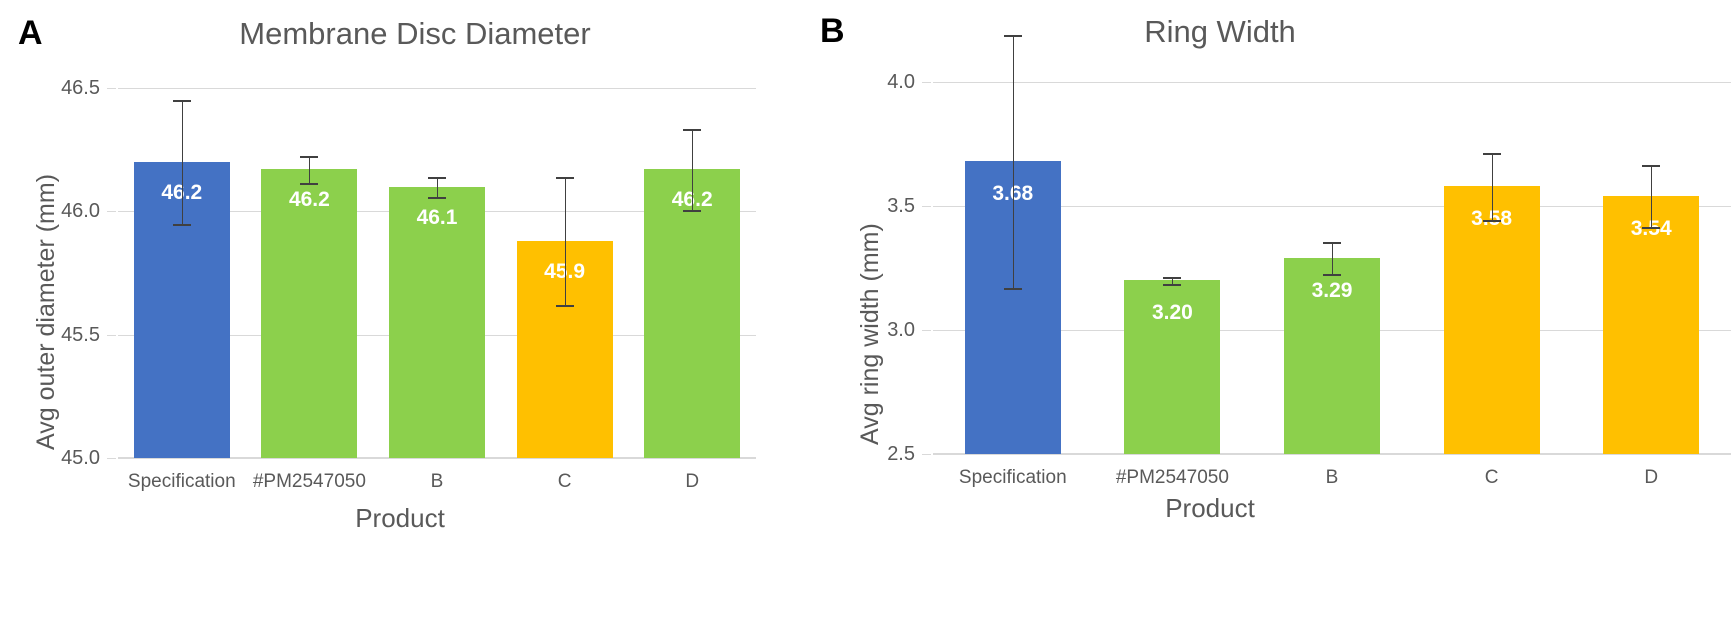  Describe the element at coordinates (901, 206) in the screenshot. I see `y-tick-label: 3.5` at that location.